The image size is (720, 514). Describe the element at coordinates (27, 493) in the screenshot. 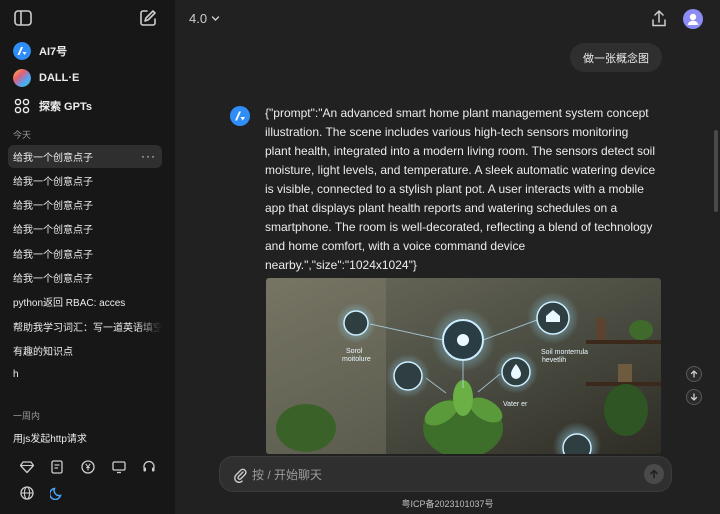

I see `globe-icon` at that location.